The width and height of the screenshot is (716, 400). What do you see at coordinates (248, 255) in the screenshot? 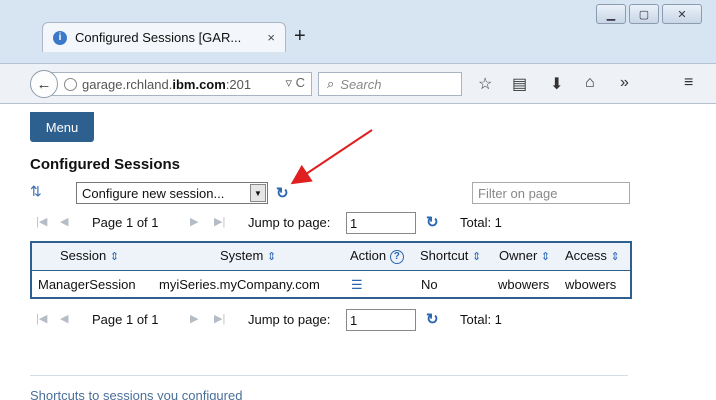
I see `column-header-system: System ⇕` at bounding box center [248, 255].